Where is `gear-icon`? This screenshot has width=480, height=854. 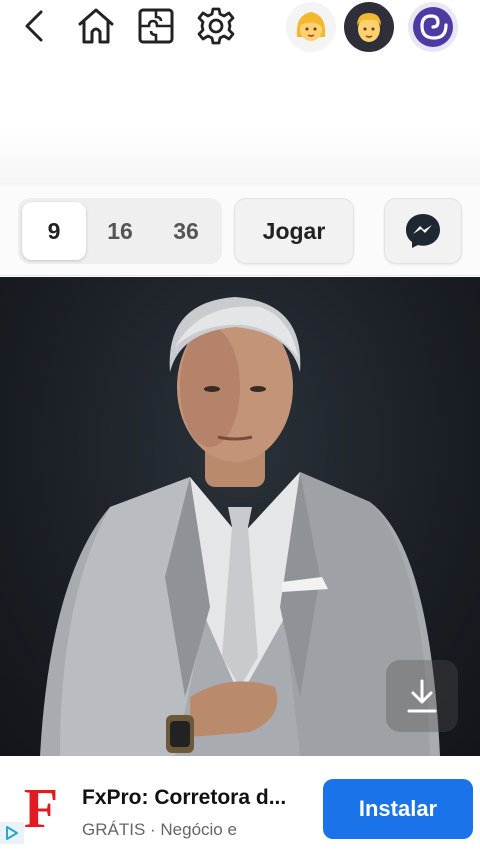
gear-icon is located at coordinates (216, 26).